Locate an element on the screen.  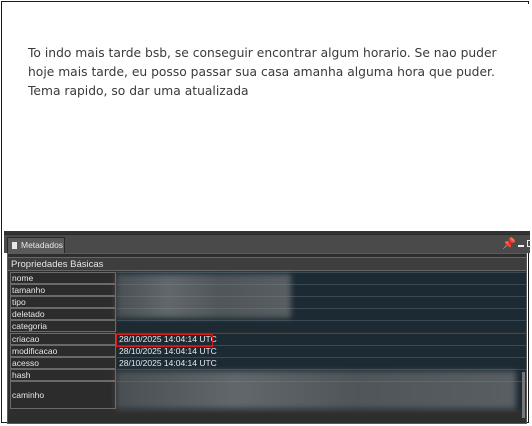
scrollbar is located at coordinates (523, 395).